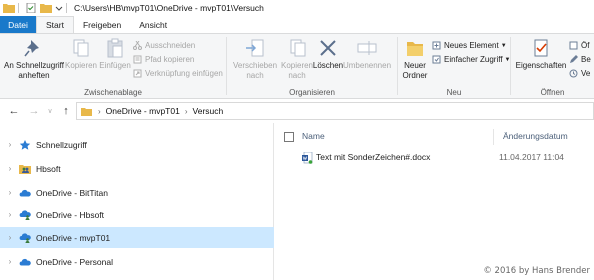 The height and width of the screenshot is (280, 594). Describe the element at coordinates (137, 192) in the screenshot. I see `nav-item-onedrive-bittitan: › OneDrive - BitTitan` at that location.